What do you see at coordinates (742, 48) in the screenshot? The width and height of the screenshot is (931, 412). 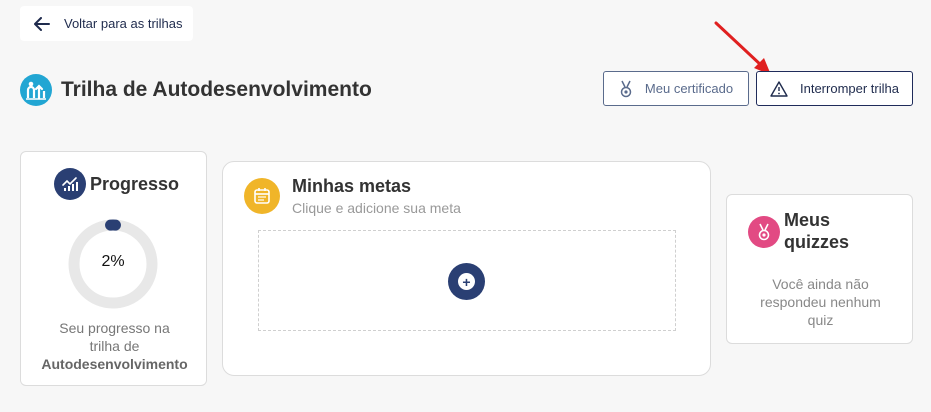 I see `annotation-arrow-icon` at bounding box center [742, 48].